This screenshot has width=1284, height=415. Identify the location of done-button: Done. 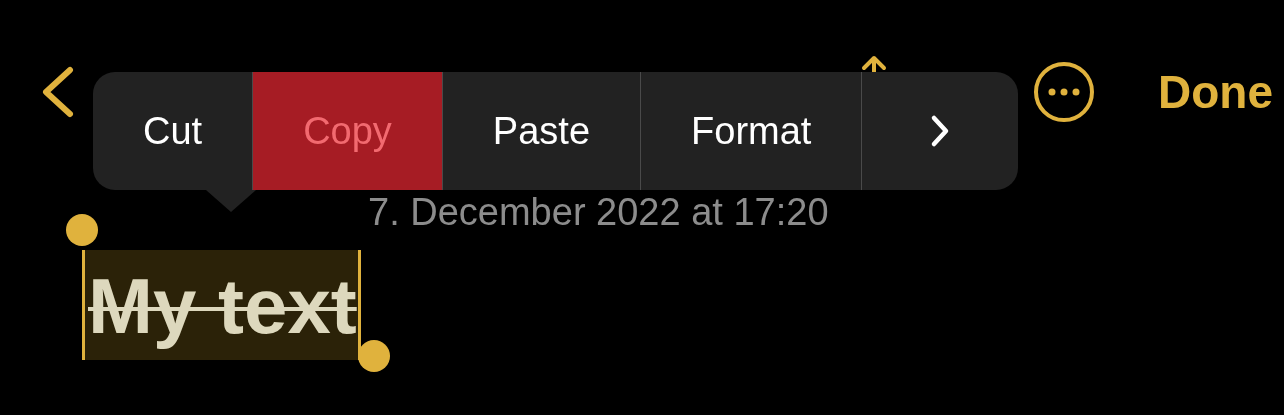
(1215, 92).